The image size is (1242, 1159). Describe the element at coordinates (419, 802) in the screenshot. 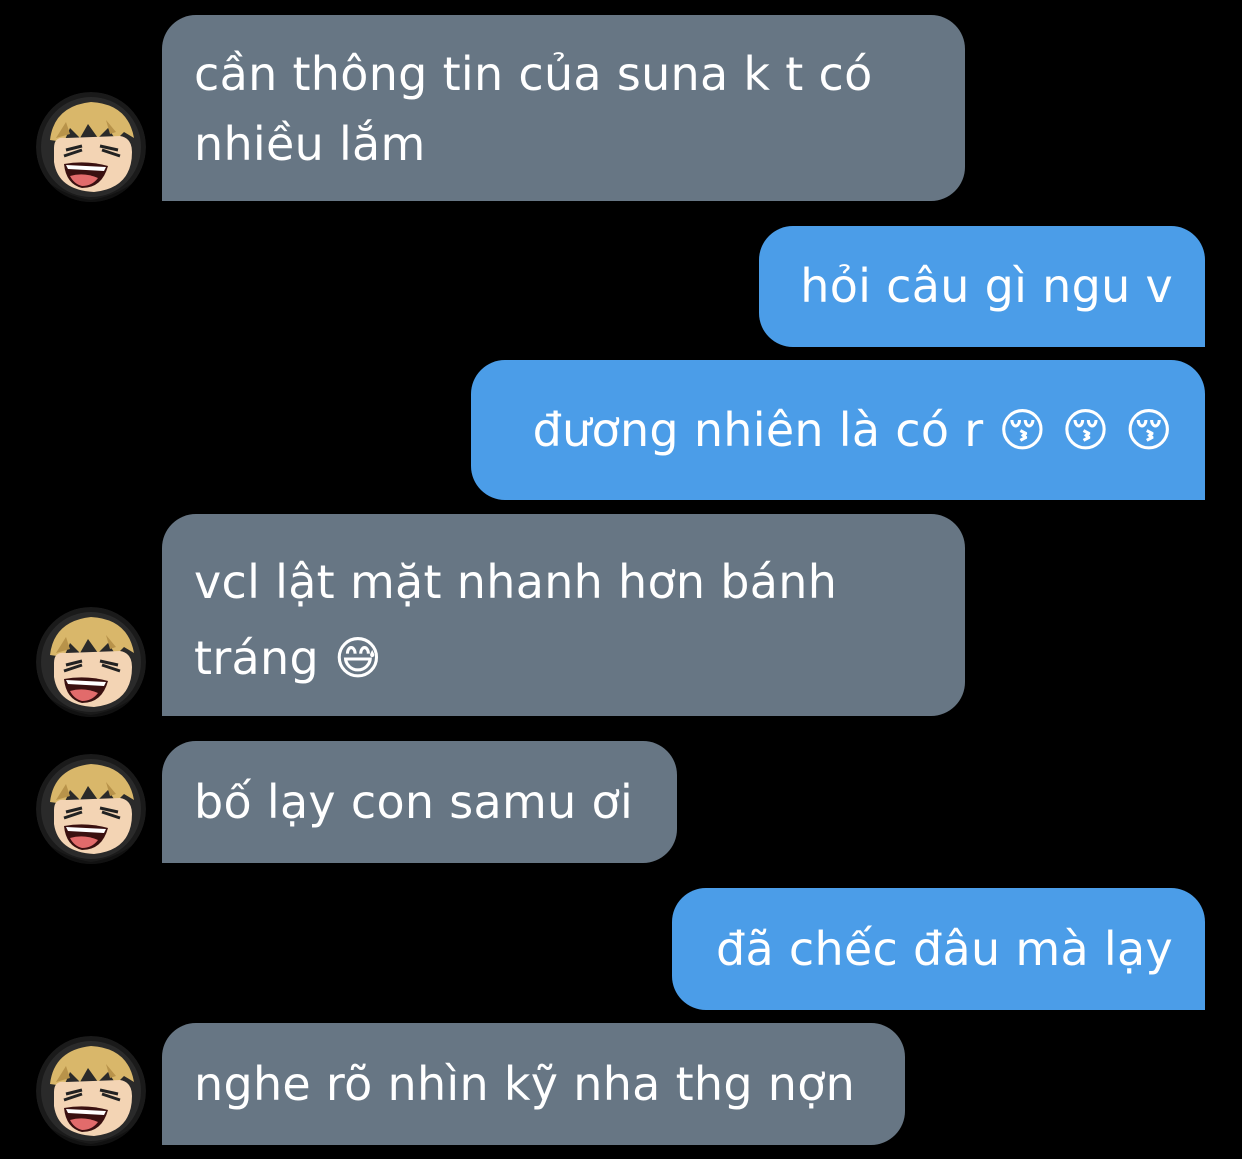

I see `message-bubble-incoming: bố lạy con samu ơi` at that location.